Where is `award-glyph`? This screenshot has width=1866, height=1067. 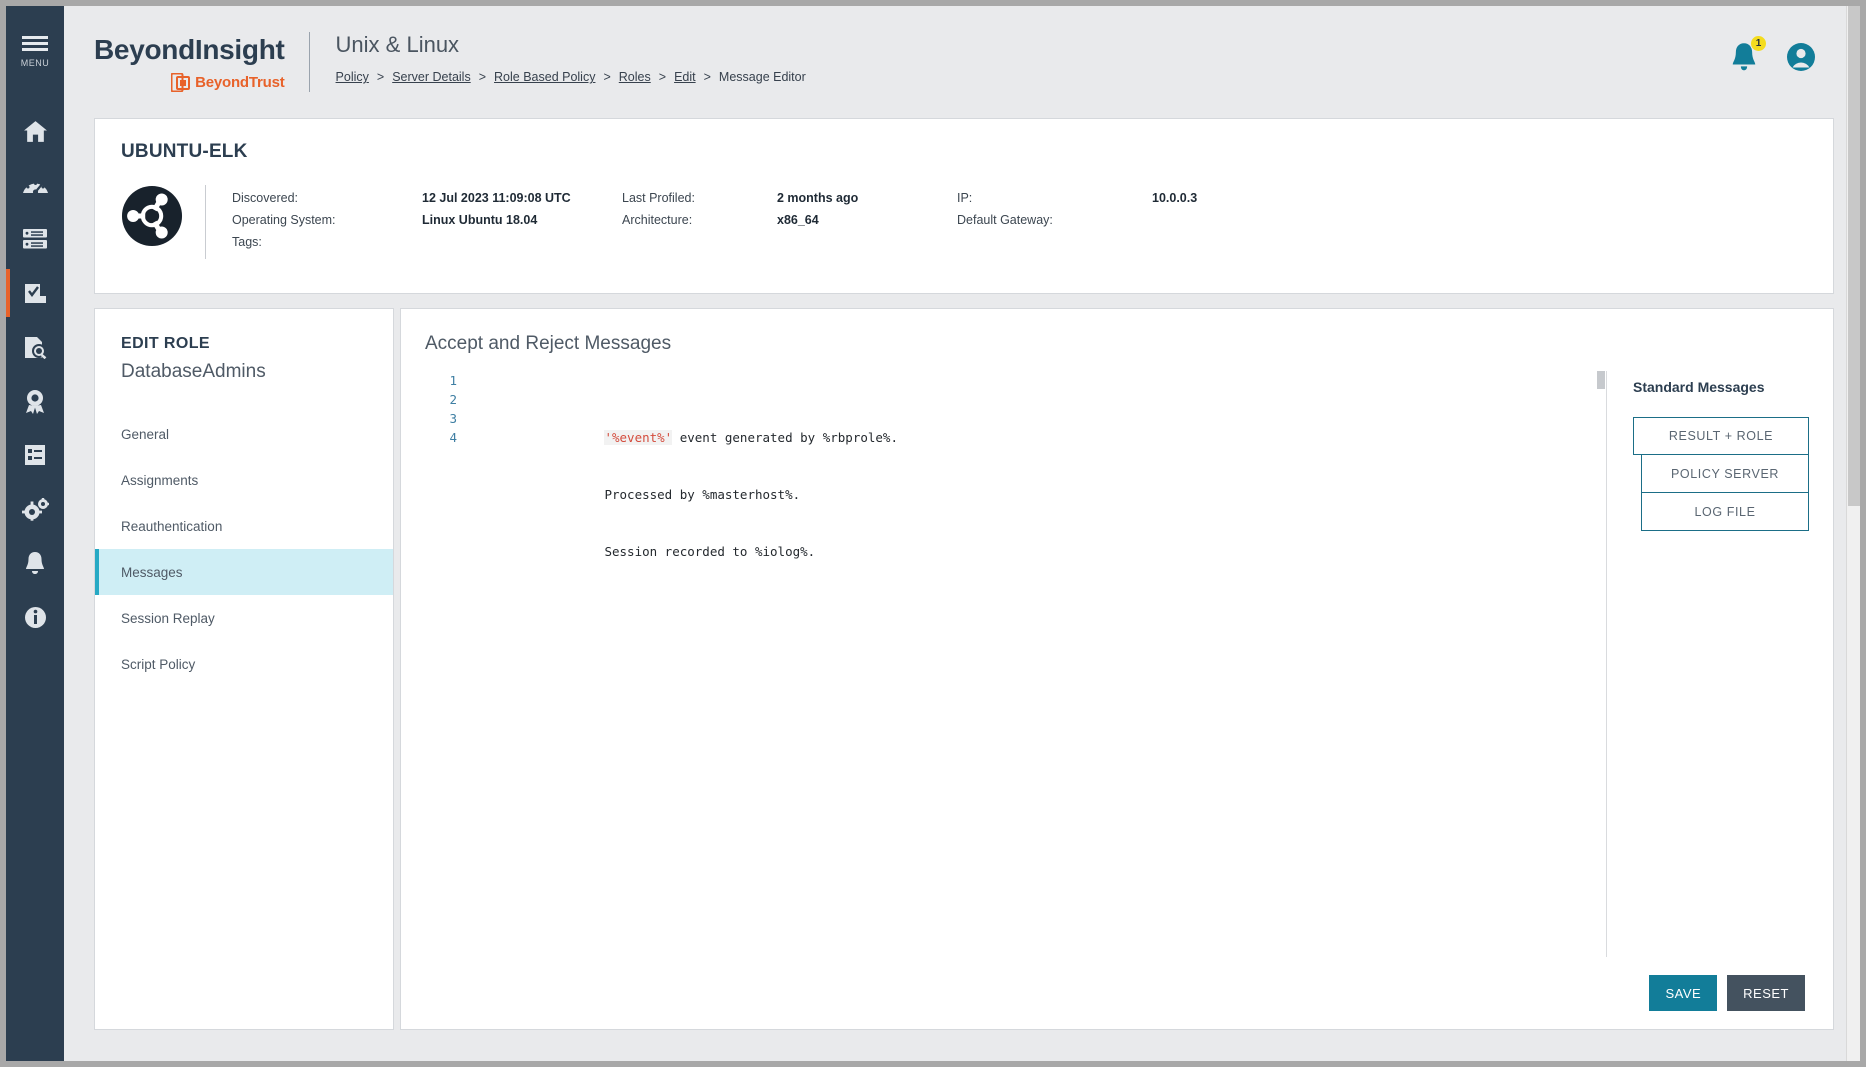 award-glyph is located at coordinates (35, 401).